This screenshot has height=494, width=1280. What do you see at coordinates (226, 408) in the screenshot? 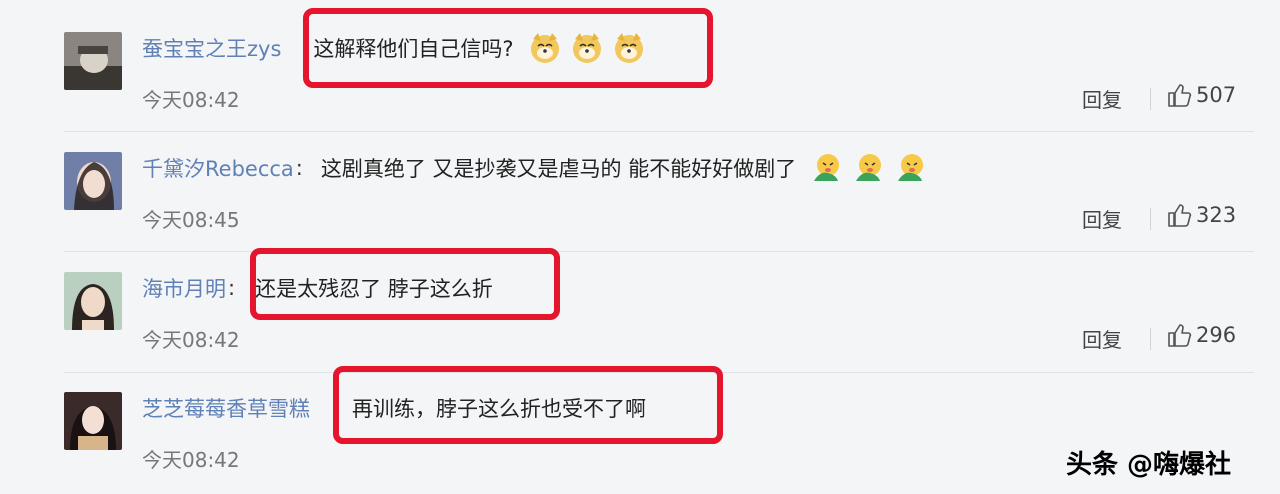
I see `username-link: 芝芝莓莓香草雪糕` at bounding box center [226, 408].